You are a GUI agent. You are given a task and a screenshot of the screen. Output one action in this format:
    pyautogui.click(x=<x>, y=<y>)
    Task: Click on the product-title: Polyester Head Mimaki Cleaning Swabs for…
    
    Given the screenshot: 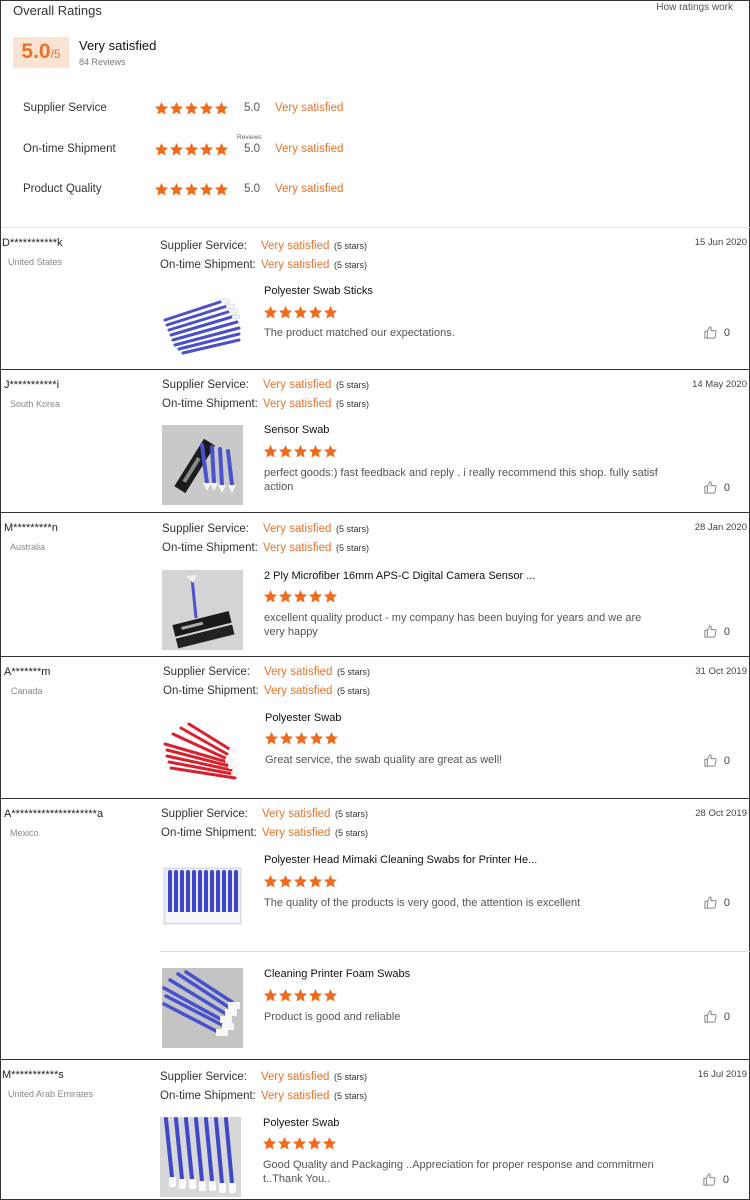 What is the action you would take?
    pyautogui.click(x=400, y=860)
    